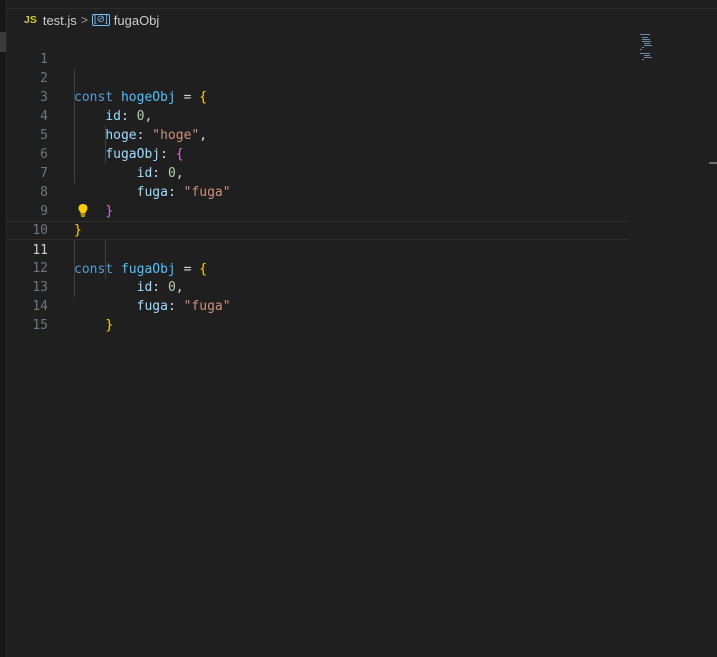 The image size is (717, 657). I want to click on breadcrumb-file: test.js, so click(60, 20).